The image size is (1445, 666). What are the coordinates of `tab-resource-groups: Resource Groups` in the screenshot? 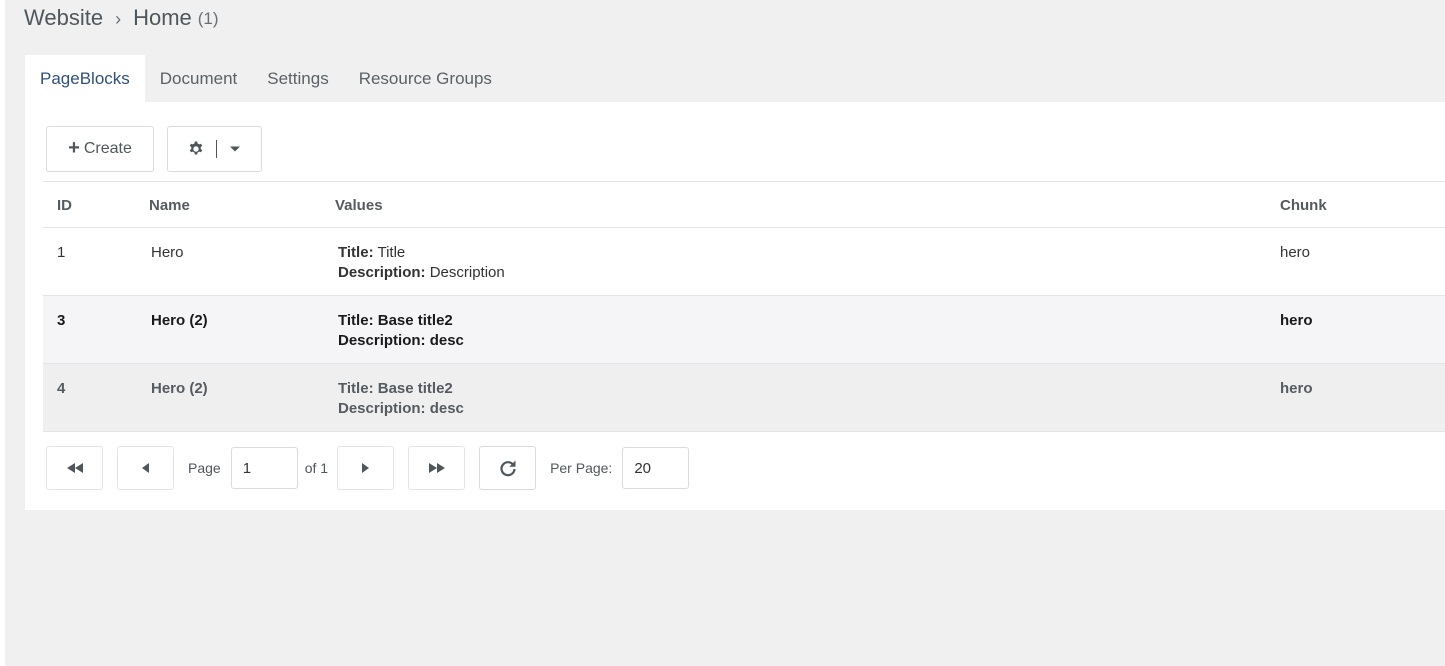 It's located at (425, 78).